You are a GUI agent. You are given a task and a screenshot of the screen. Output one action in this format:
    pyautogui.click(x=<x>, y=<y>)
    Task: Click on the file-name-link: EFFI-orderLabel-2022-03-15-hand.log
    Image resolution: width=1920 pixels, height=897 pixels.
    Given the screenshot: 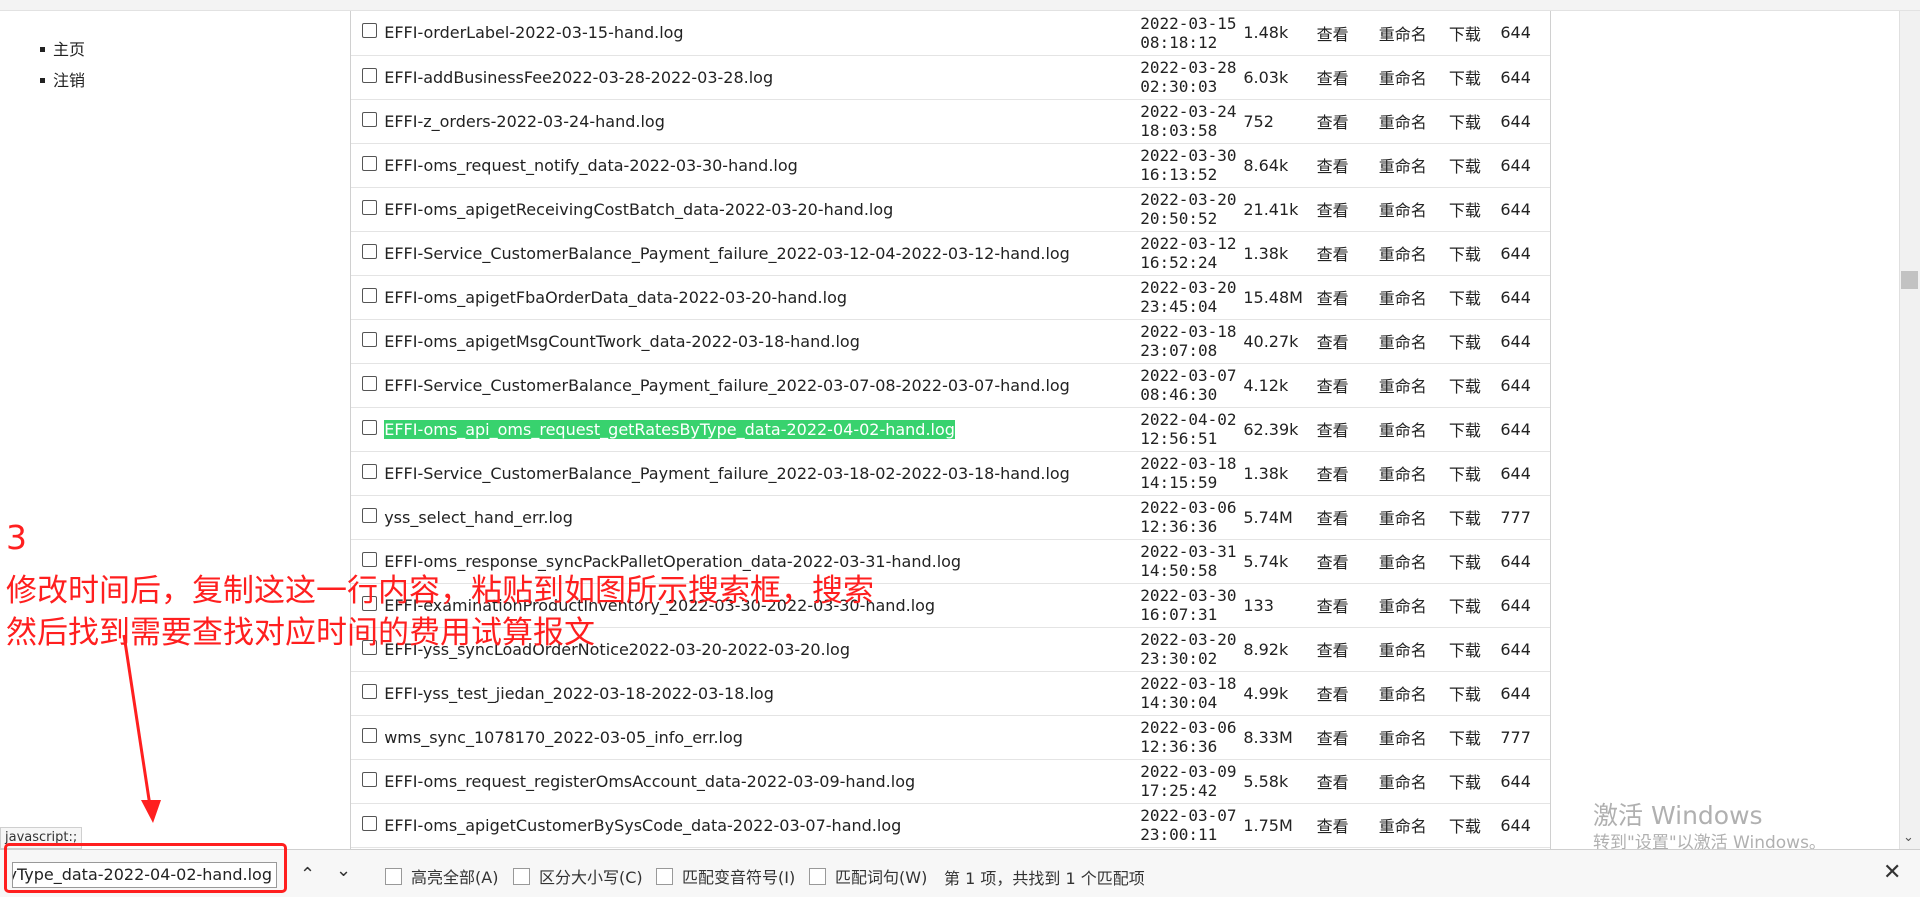 What is the action you would take?
    pyautogui.click(x=533, y=32)
    